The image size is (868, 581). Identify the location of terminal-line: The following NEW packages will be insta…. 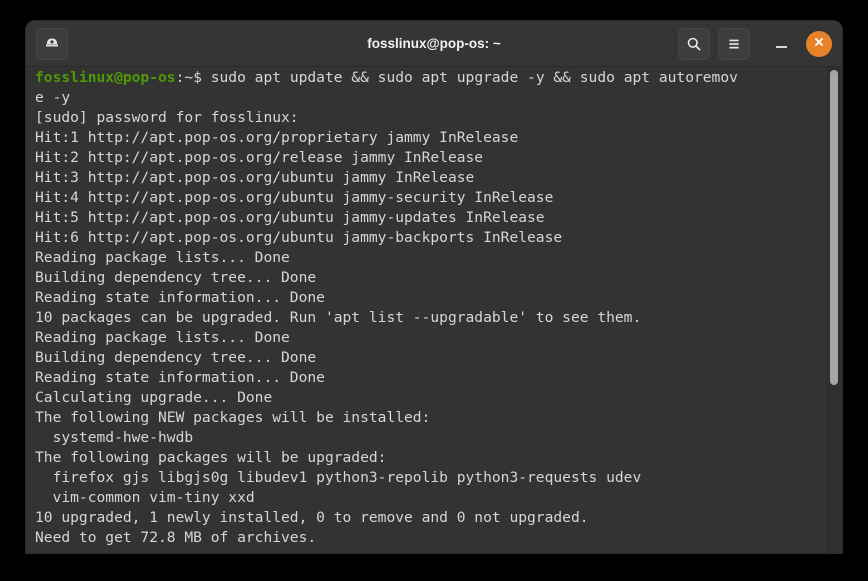
(233, 417).